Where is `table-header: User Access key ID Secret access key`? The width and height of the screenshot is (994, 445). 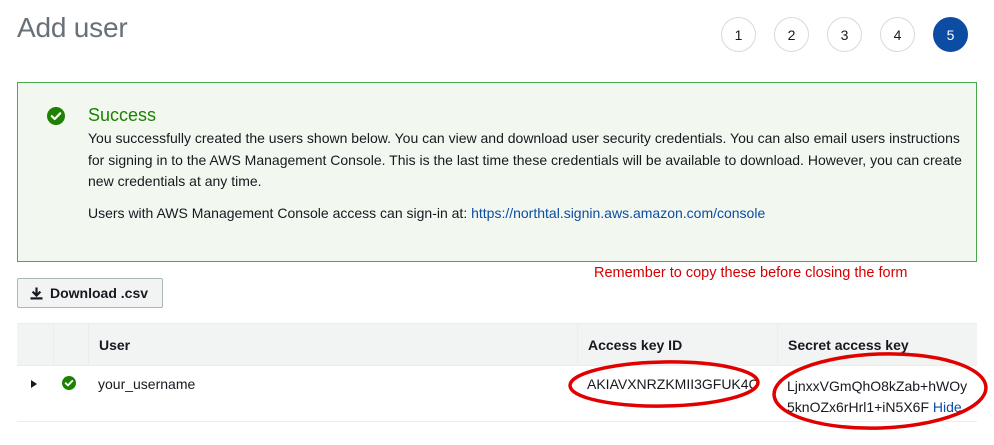
table-header: User Access key ID Secret access key is located at coordinates (497, 344).